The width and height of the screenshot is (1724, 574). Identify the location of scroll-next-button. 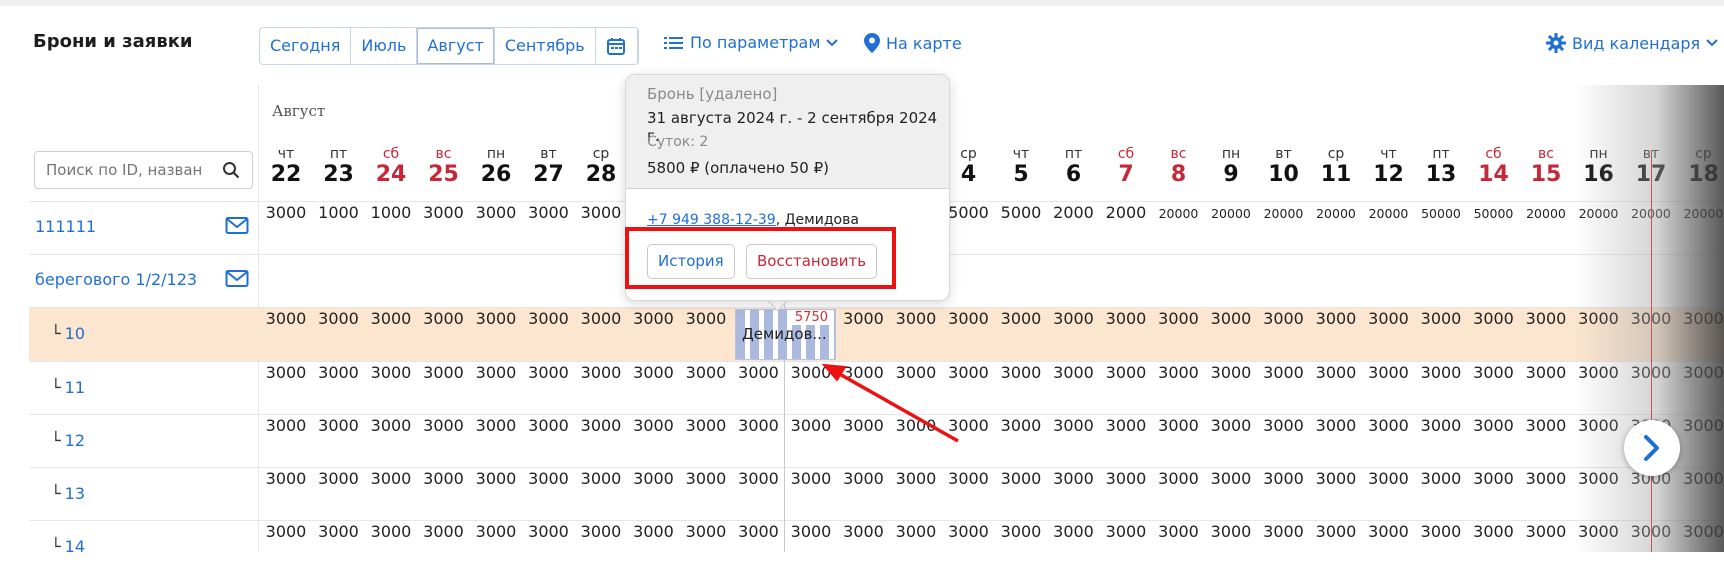
(1652, 448).